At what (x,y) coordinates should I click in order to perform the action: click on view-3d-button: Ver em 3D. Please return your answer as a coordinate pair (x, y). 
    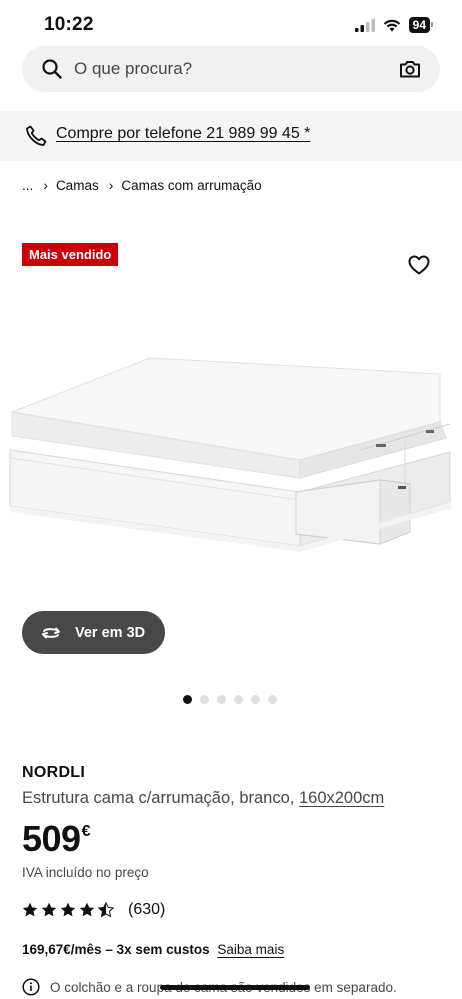
    Looking at the image, I should click on (93, 632).